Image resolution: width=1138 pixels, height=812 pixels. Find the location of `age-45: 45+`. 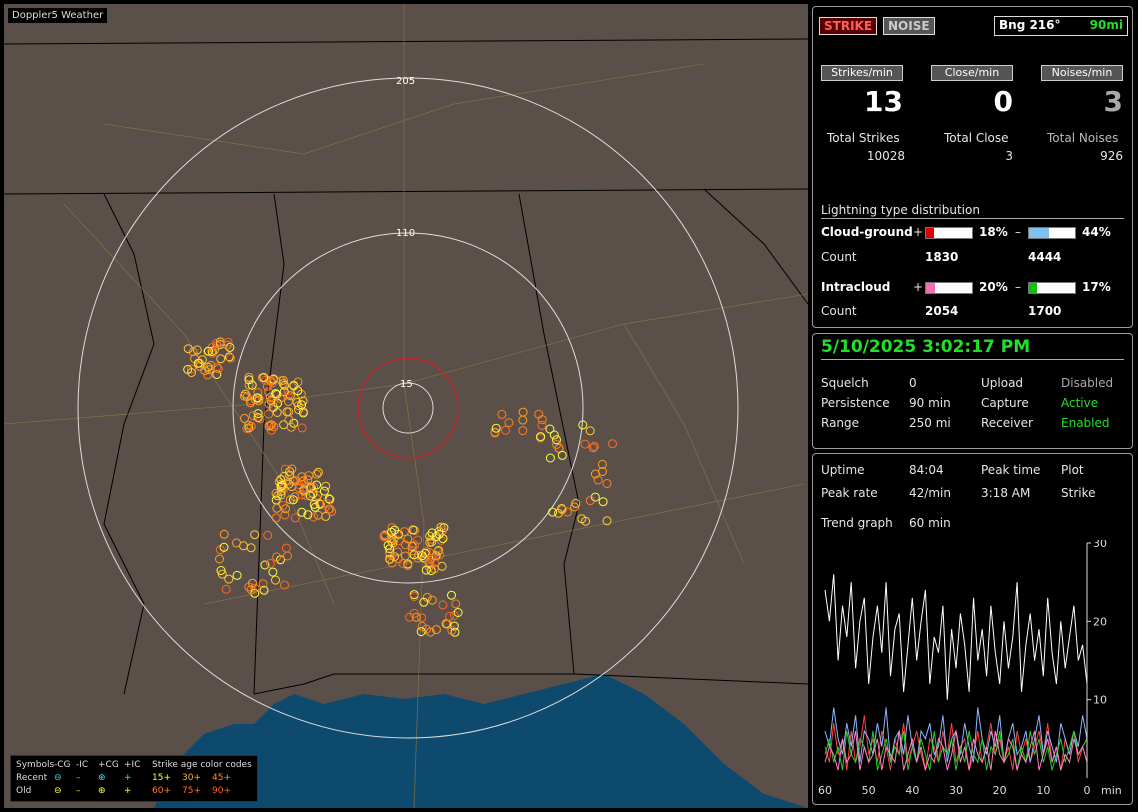

age-45: 45+ is located at coordinates (221, 778).